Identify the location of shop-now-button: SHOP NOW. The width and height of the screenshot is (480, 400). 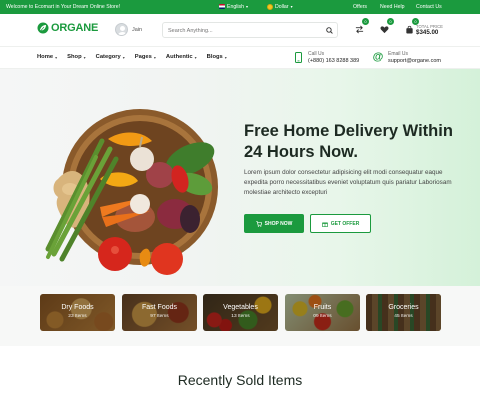
(274, 223).